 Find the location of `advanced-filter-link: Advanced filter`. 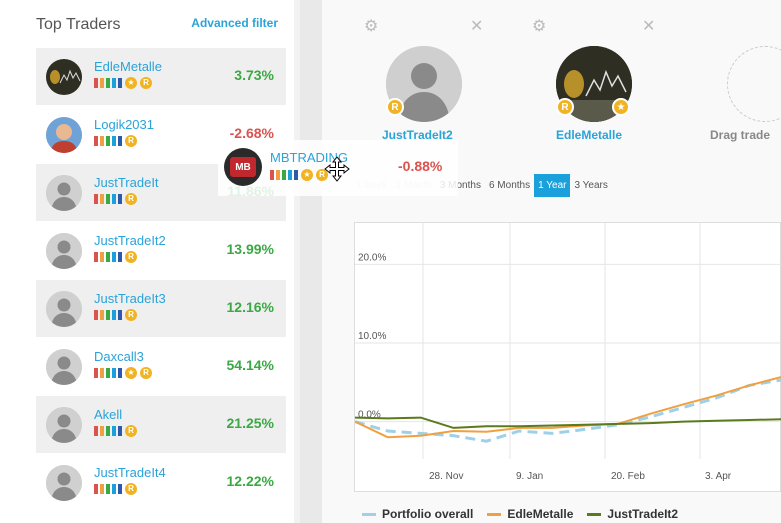

advanced-filter-link: Advanced filter is located at coordinates (234, 23).